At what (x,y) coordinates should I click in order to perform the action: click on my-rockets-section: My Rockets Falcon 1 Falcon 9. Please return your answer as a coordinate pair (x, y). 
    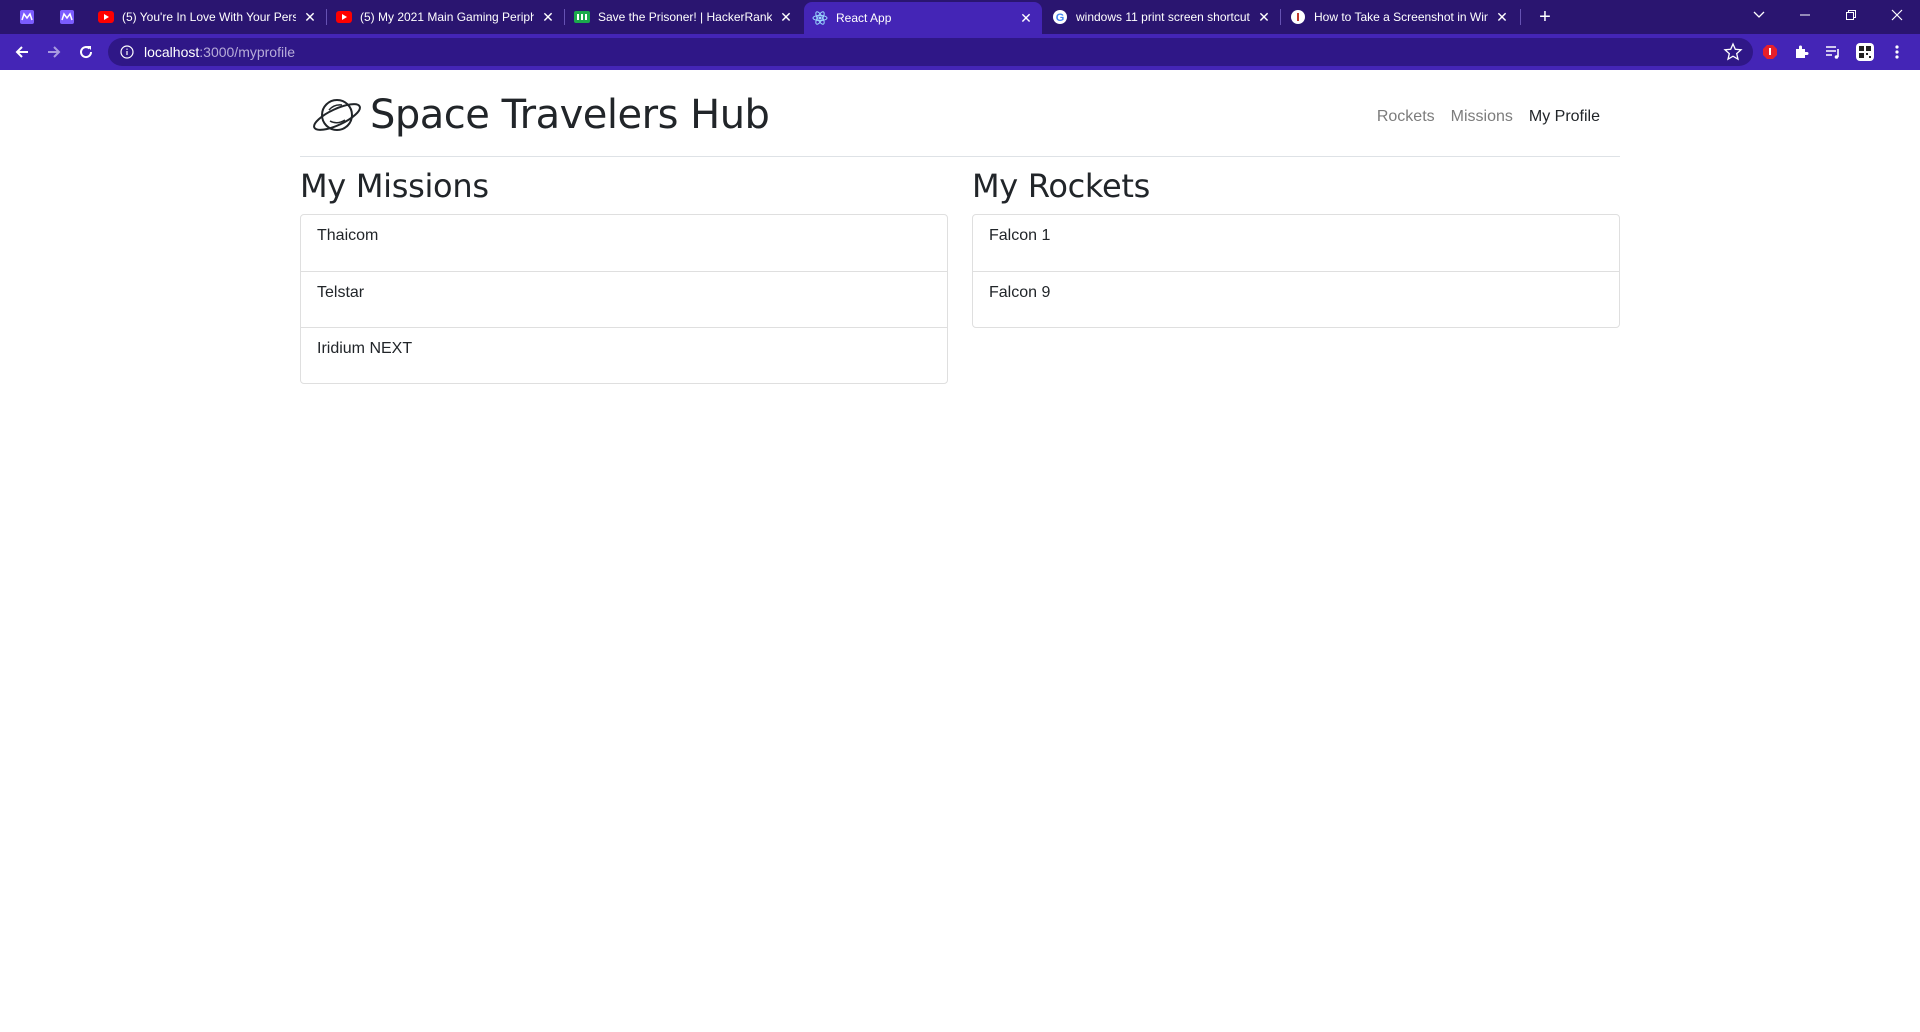
    Looking at the image, I should click on (1296, 247).